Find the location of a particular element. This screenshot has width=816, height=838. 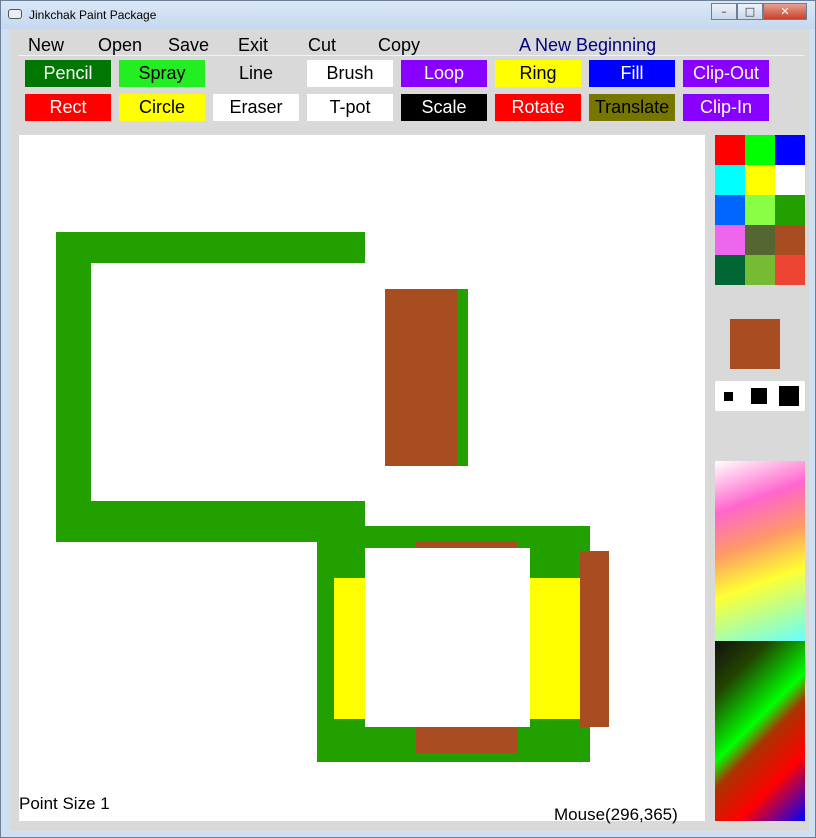

tool-scale-button: Scale is located at coordinates (444, 107).